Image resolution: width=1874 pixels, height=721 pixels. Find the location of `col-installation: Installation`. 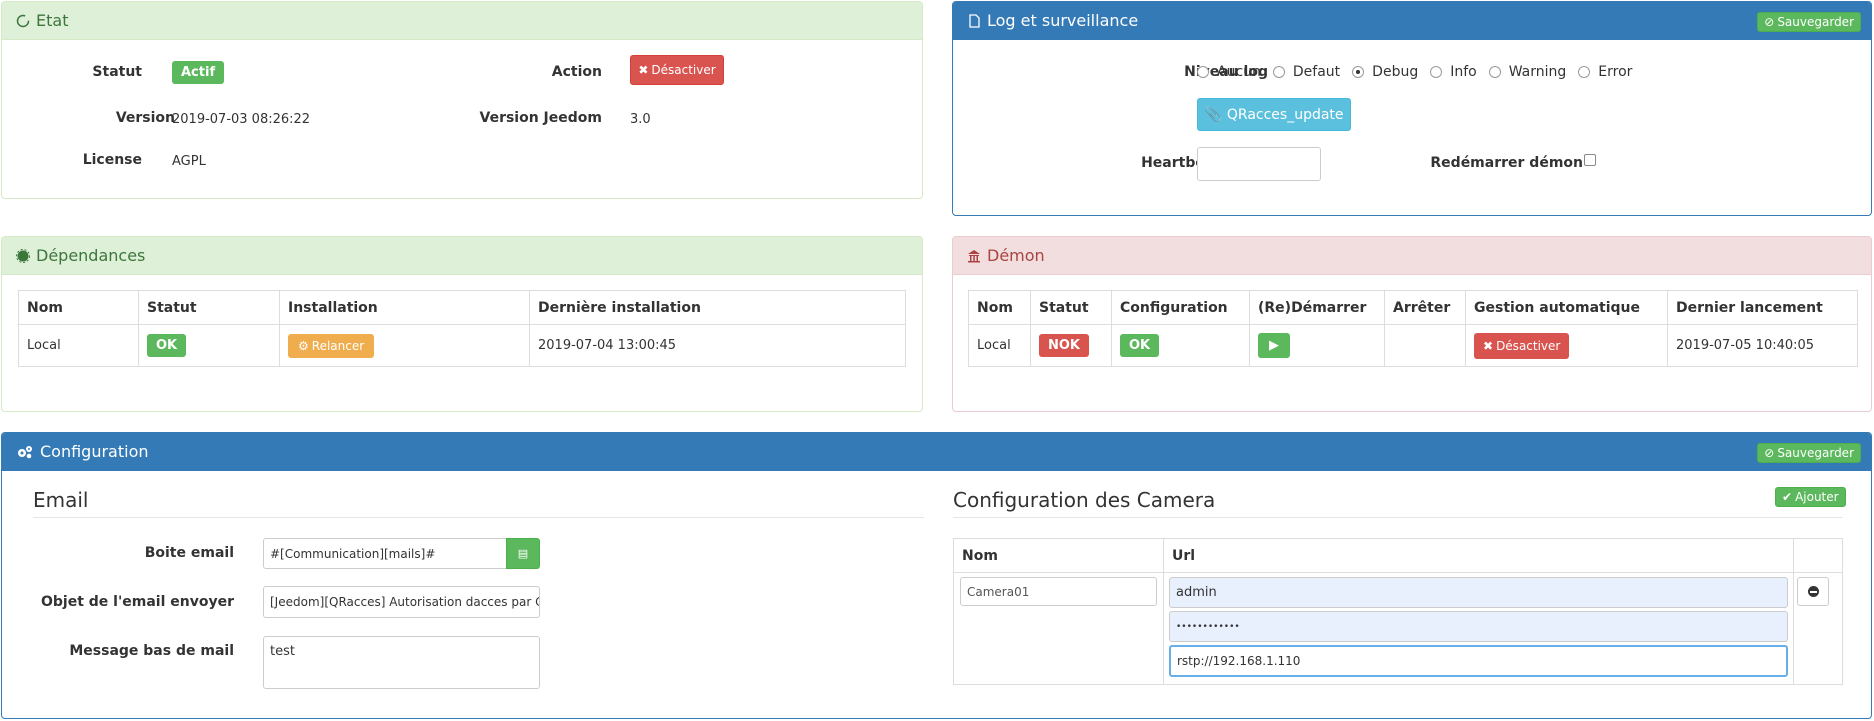

col-installation: Installation is located at coordinates (404, 307).